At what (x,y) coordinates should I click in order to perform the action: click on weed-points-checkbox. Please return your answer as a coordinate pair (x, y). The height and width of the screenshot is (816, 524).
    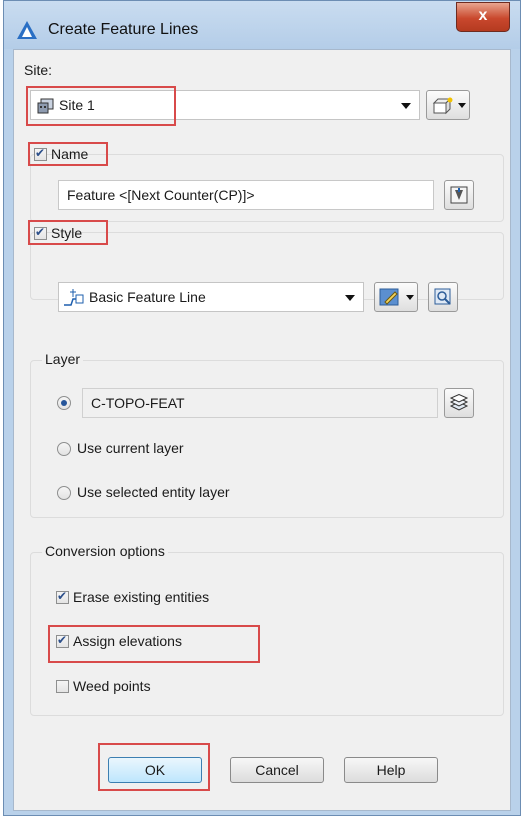
    Looking at the image, I should click on (62, 686).